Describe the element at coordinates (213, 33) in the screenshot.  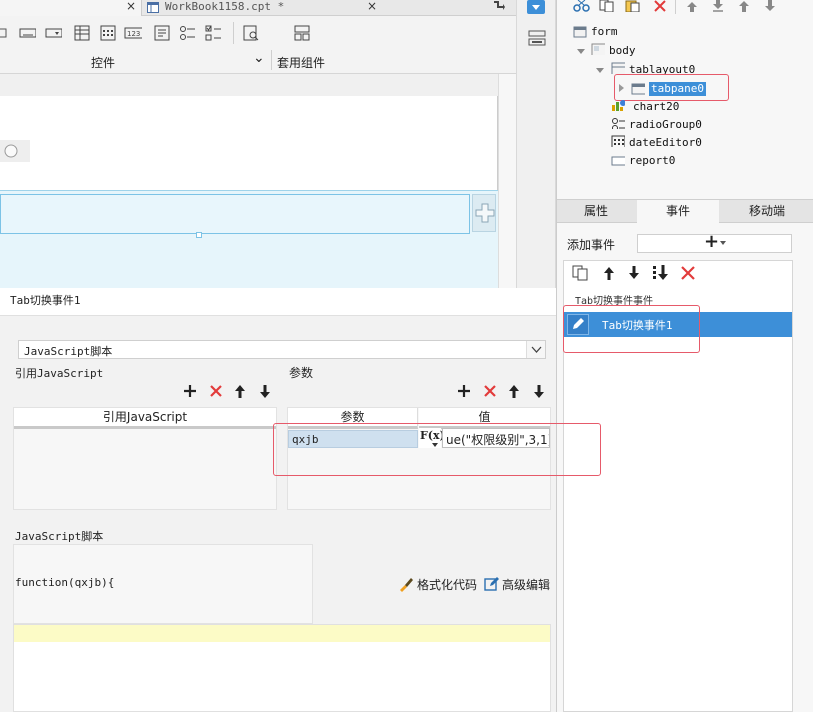
I see `checkbox-widget-icon` at that location.